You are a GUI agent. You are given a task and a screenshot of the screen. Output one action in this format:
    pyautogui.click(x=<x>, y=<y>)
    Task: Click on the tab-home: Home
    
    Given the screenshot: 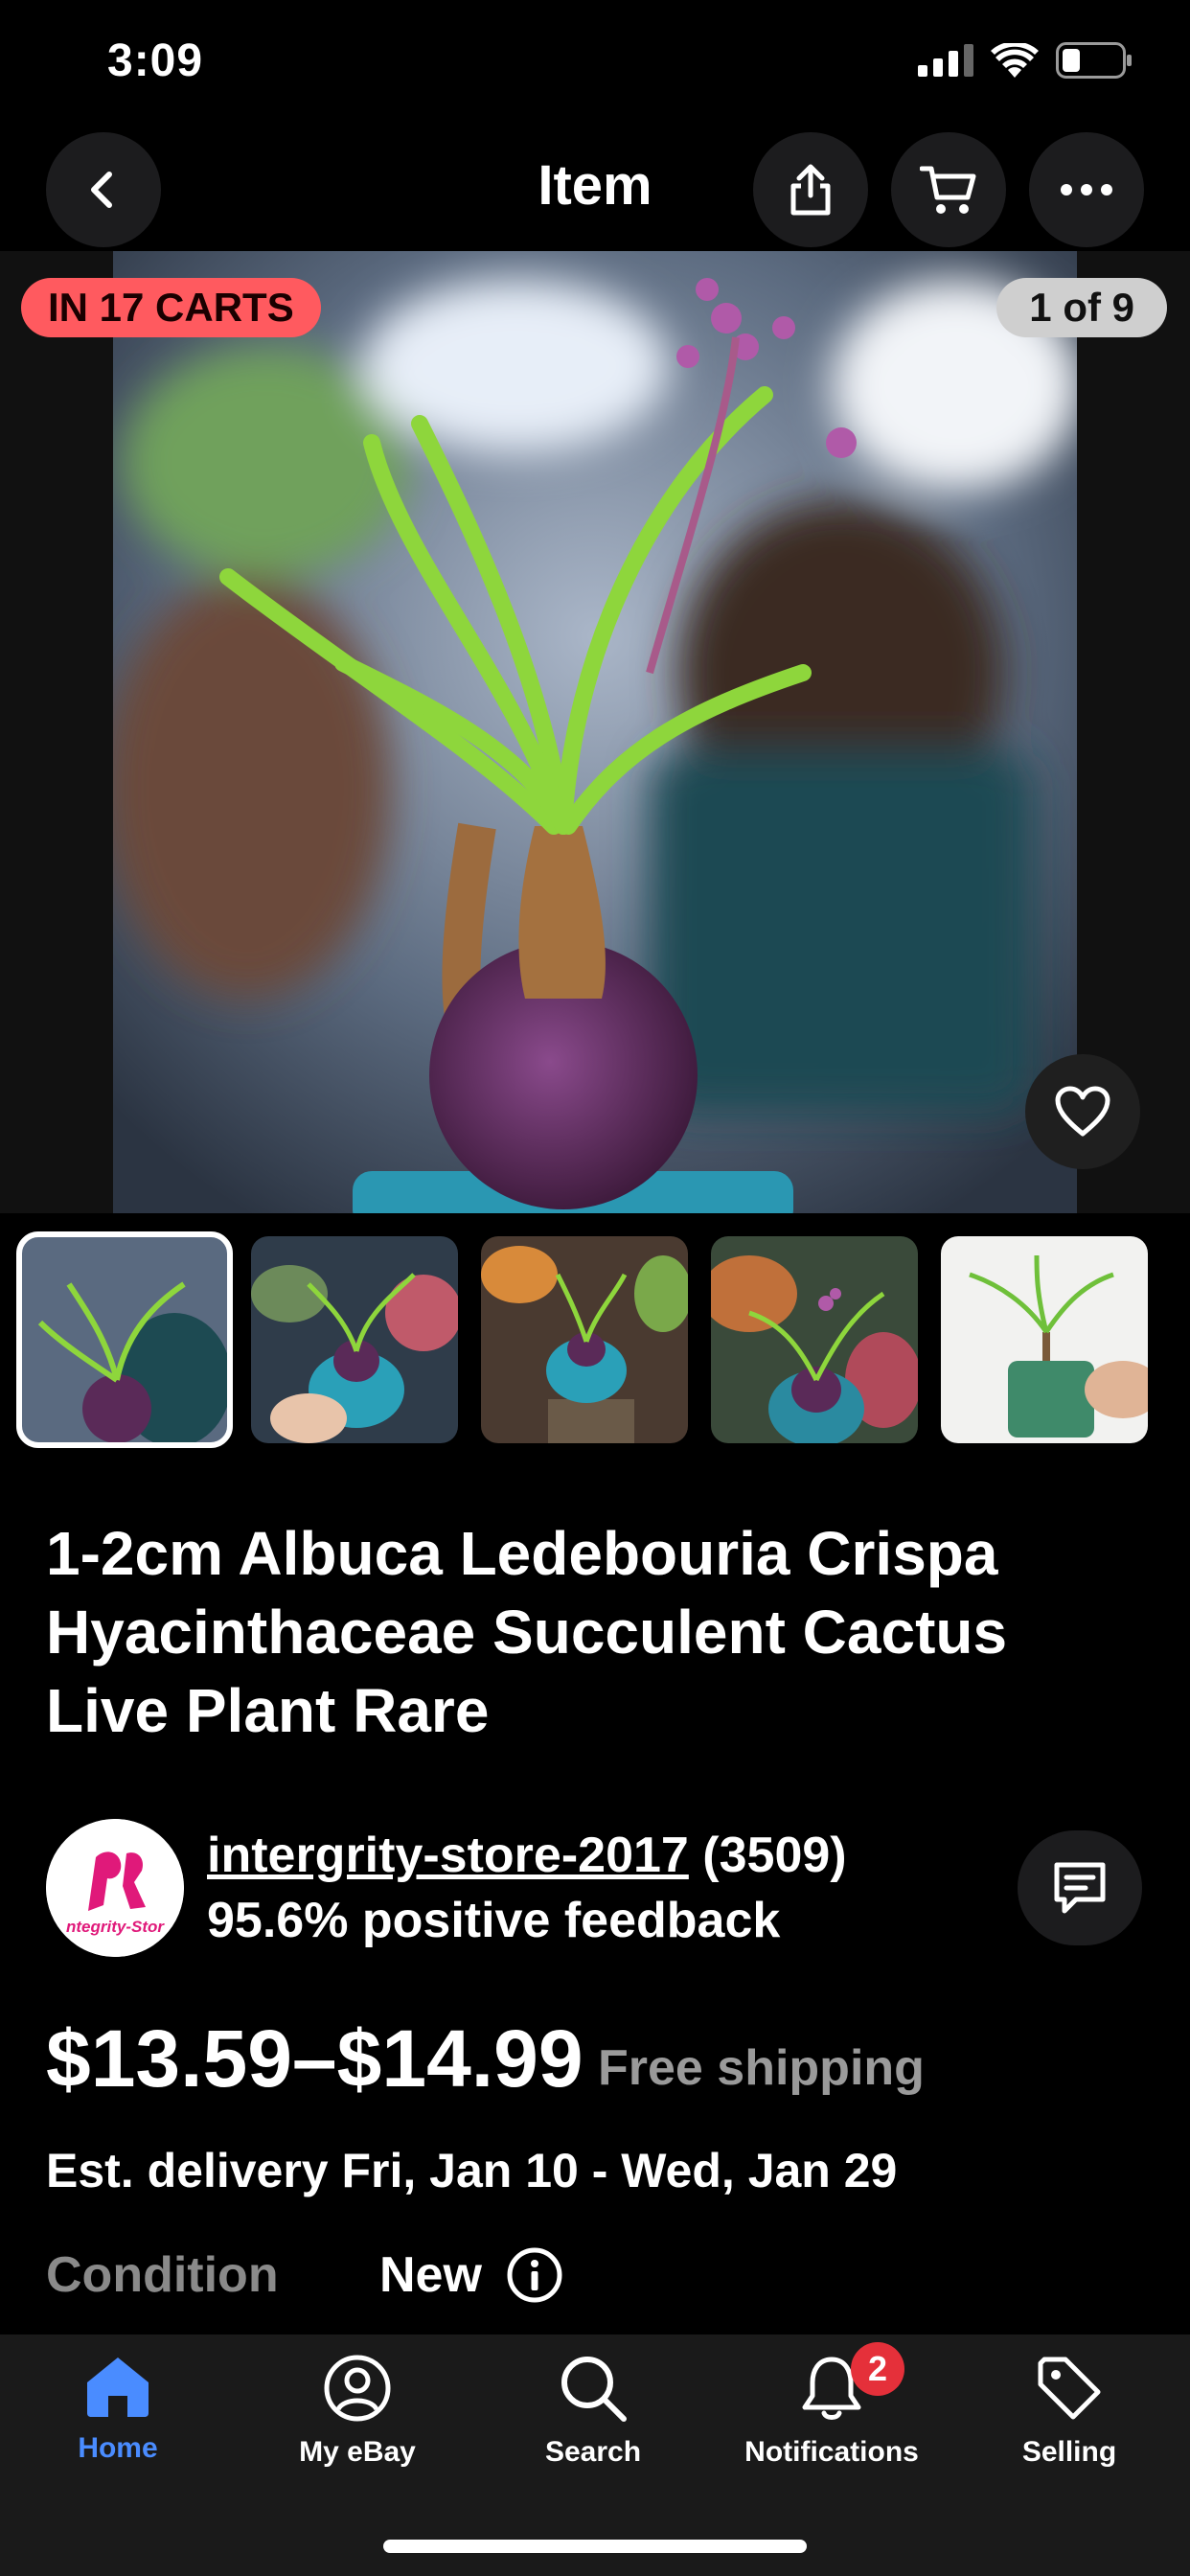 What is the action you would take?
    pyautogui.click(x=118, y=2409)
    